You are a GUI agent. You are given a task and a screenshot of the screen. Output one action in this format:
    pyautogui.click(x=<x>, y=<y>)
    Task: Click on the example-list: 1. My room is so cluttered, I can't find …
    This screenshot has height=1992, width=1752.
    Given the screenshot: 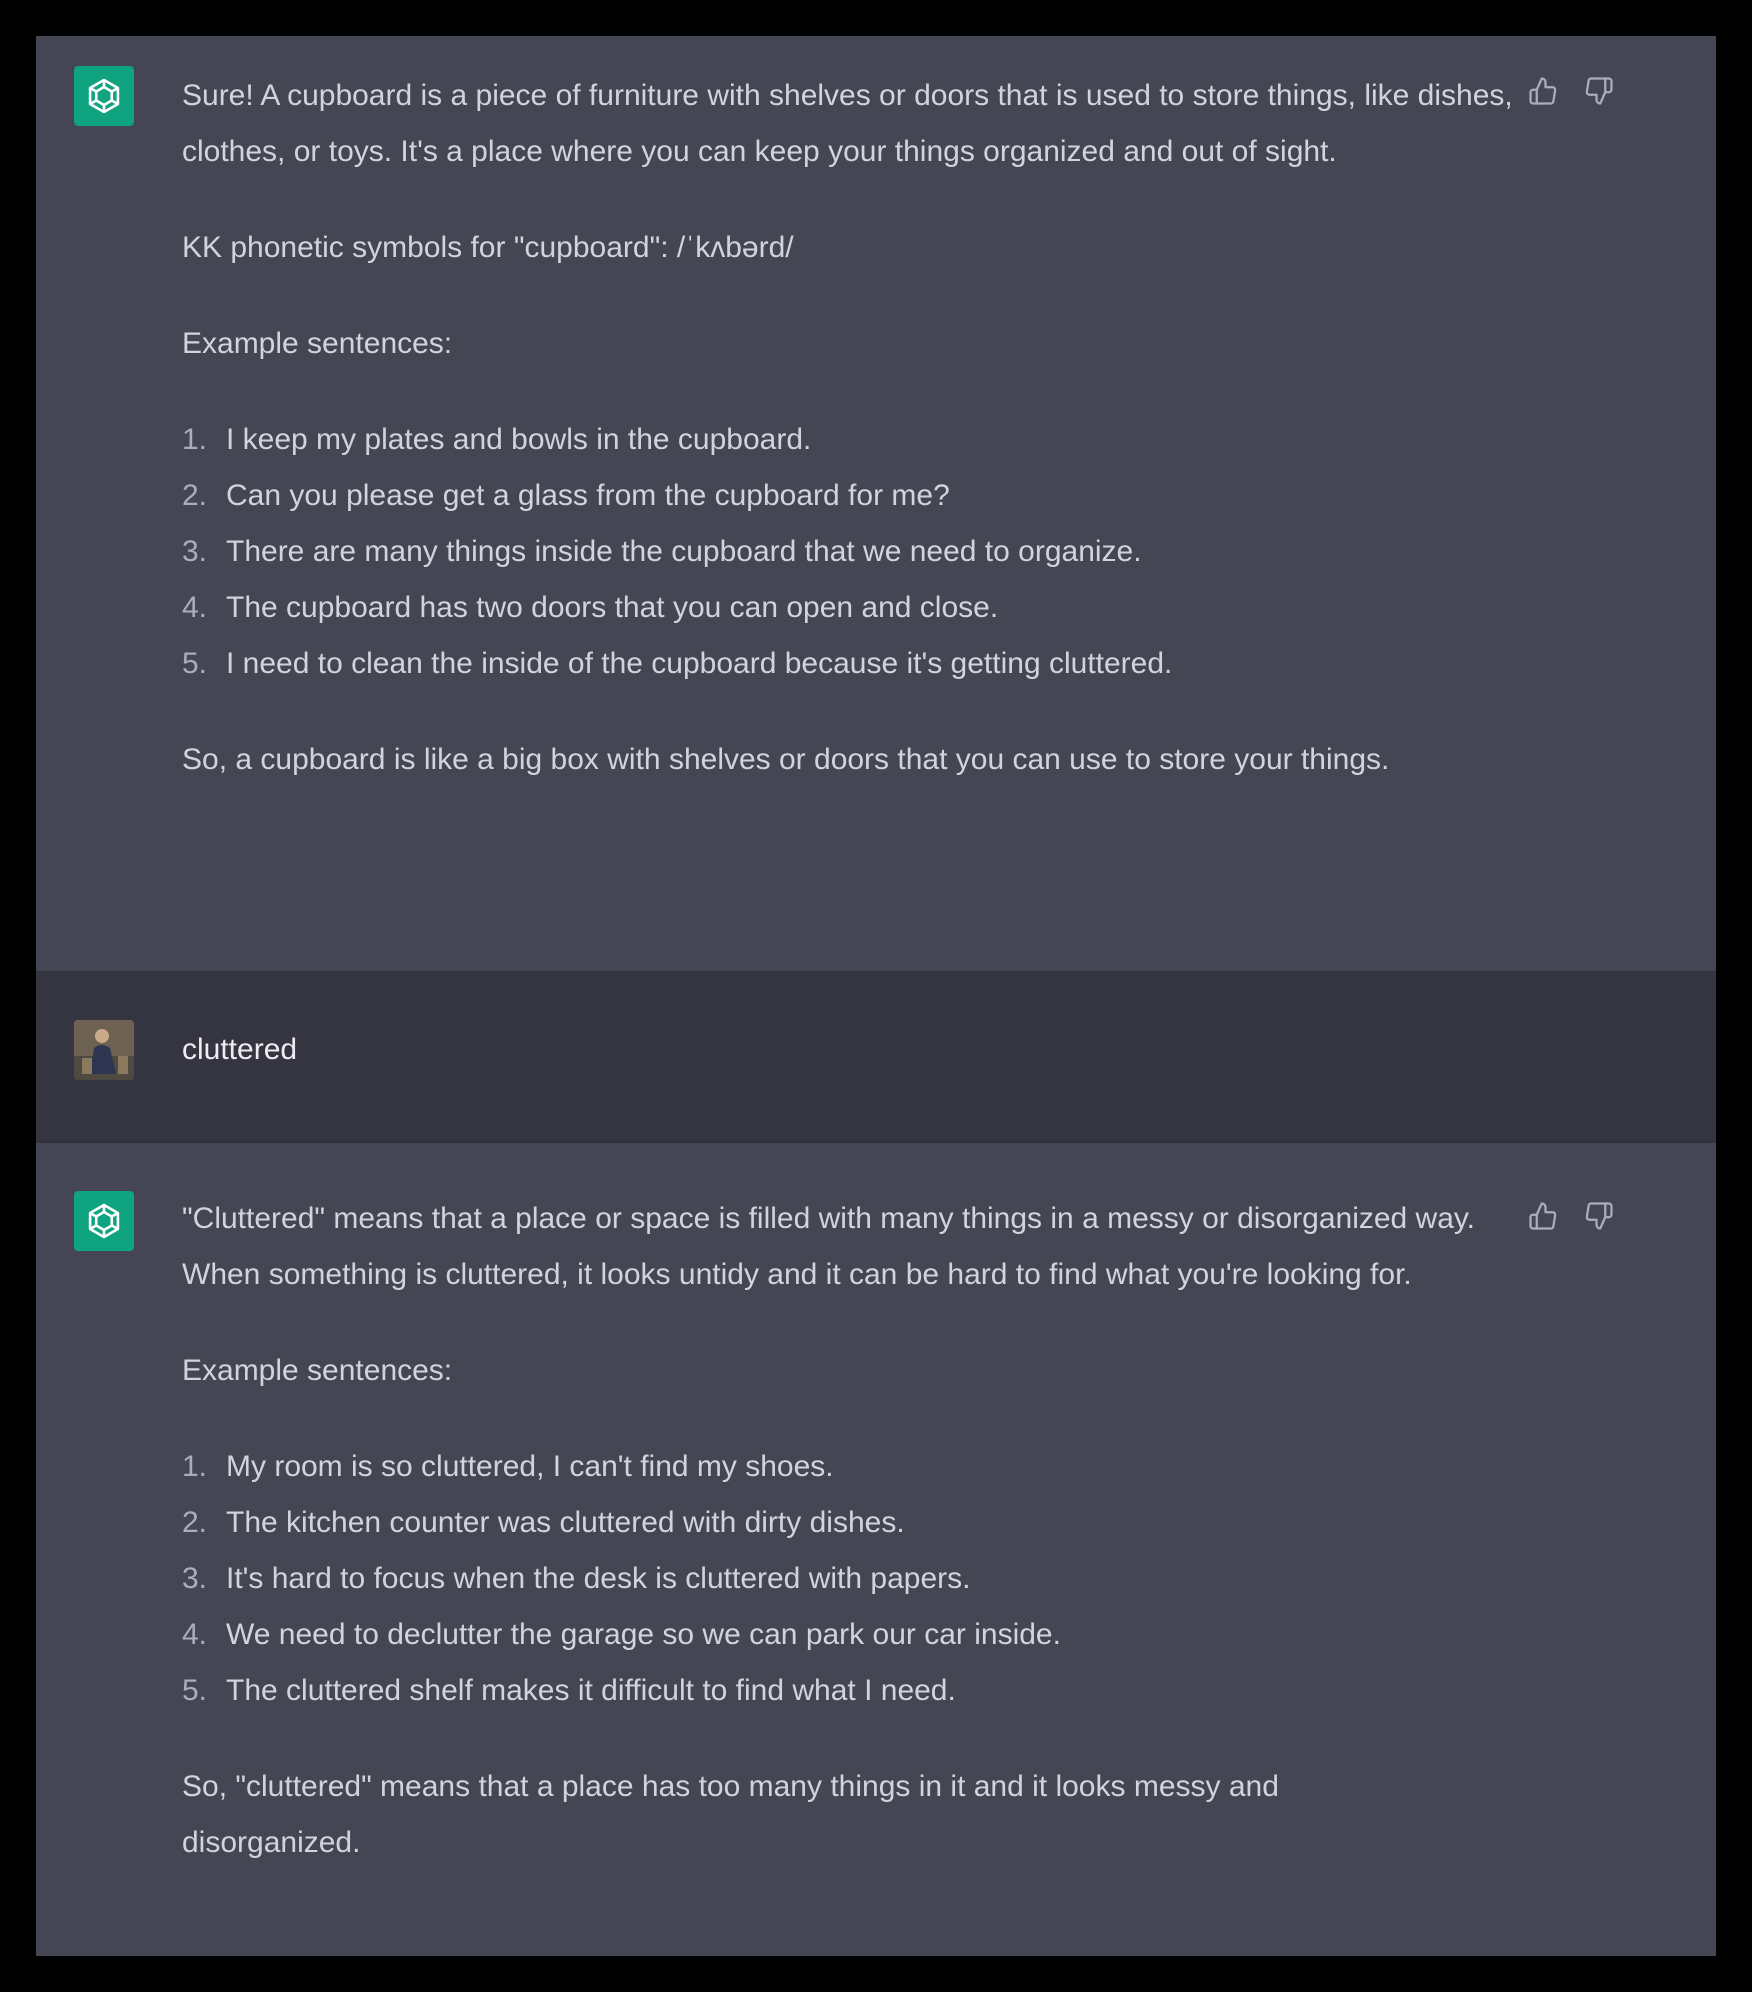 What is the action you would take?
    pyautogui.click(x=852, y=1579)
    